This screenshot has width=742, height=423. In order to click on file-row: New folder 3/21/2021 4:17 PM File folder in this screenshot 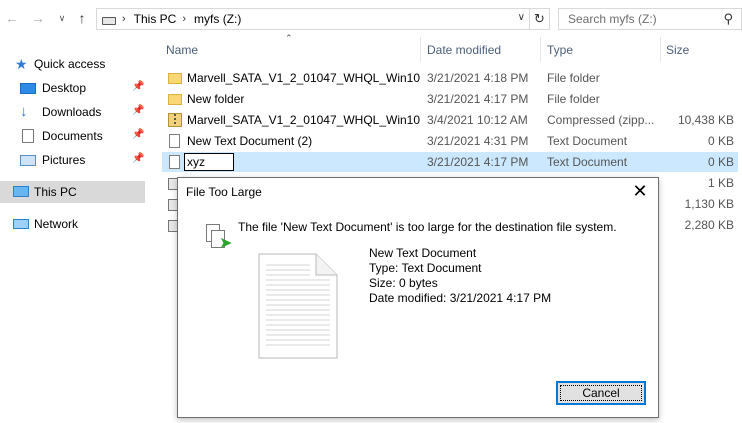, I will do `click(450, 99)`.